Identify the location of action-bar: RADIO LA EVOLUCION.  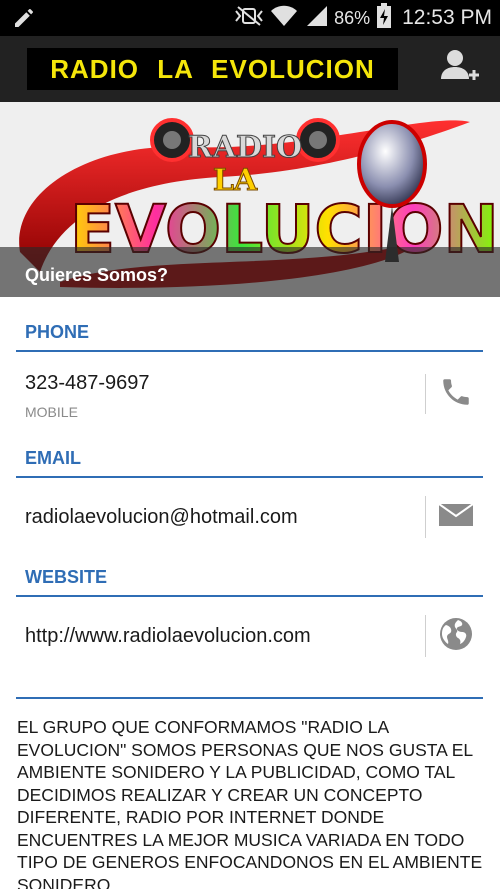
(250, 69).